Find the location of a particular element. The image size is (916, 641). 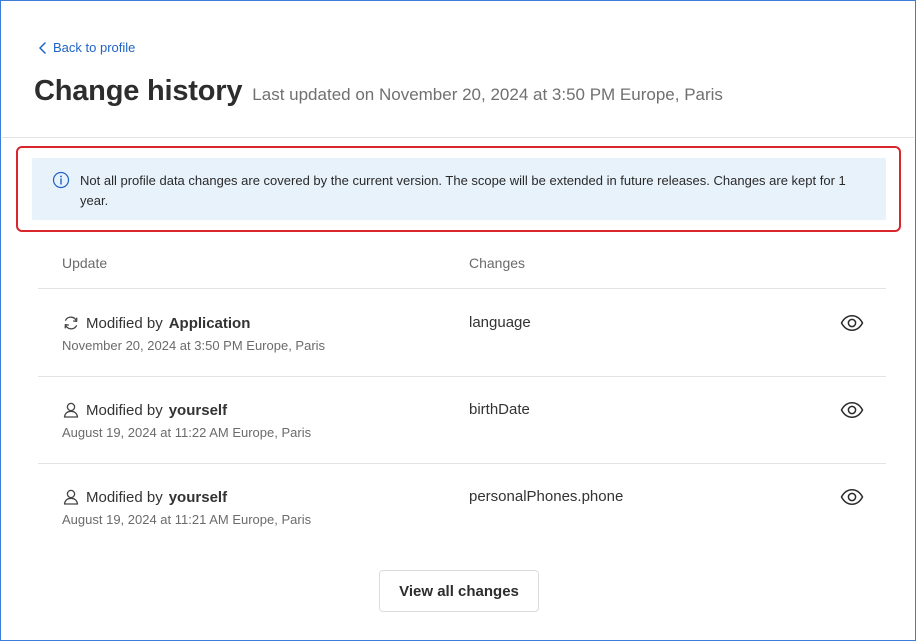

page-title: Change history is located at coordinates (138, 91).